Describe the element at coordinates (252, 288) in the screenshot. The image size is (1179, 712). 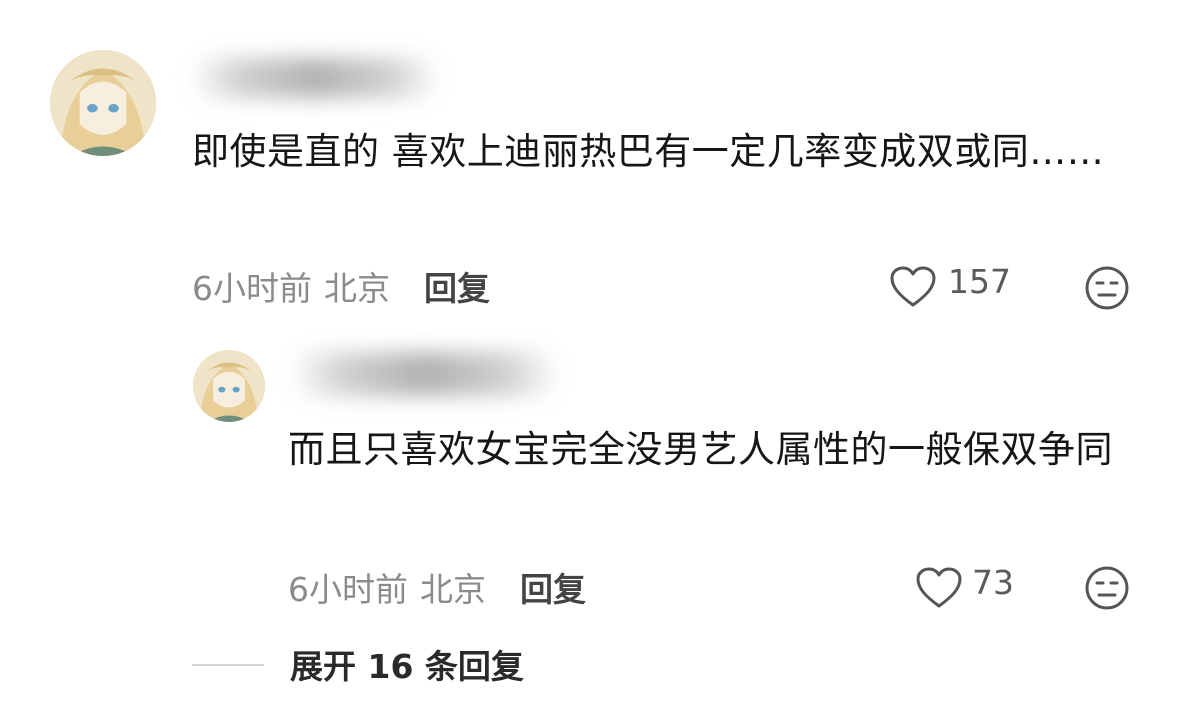
I see `comment-time: 6小时前` at that location.